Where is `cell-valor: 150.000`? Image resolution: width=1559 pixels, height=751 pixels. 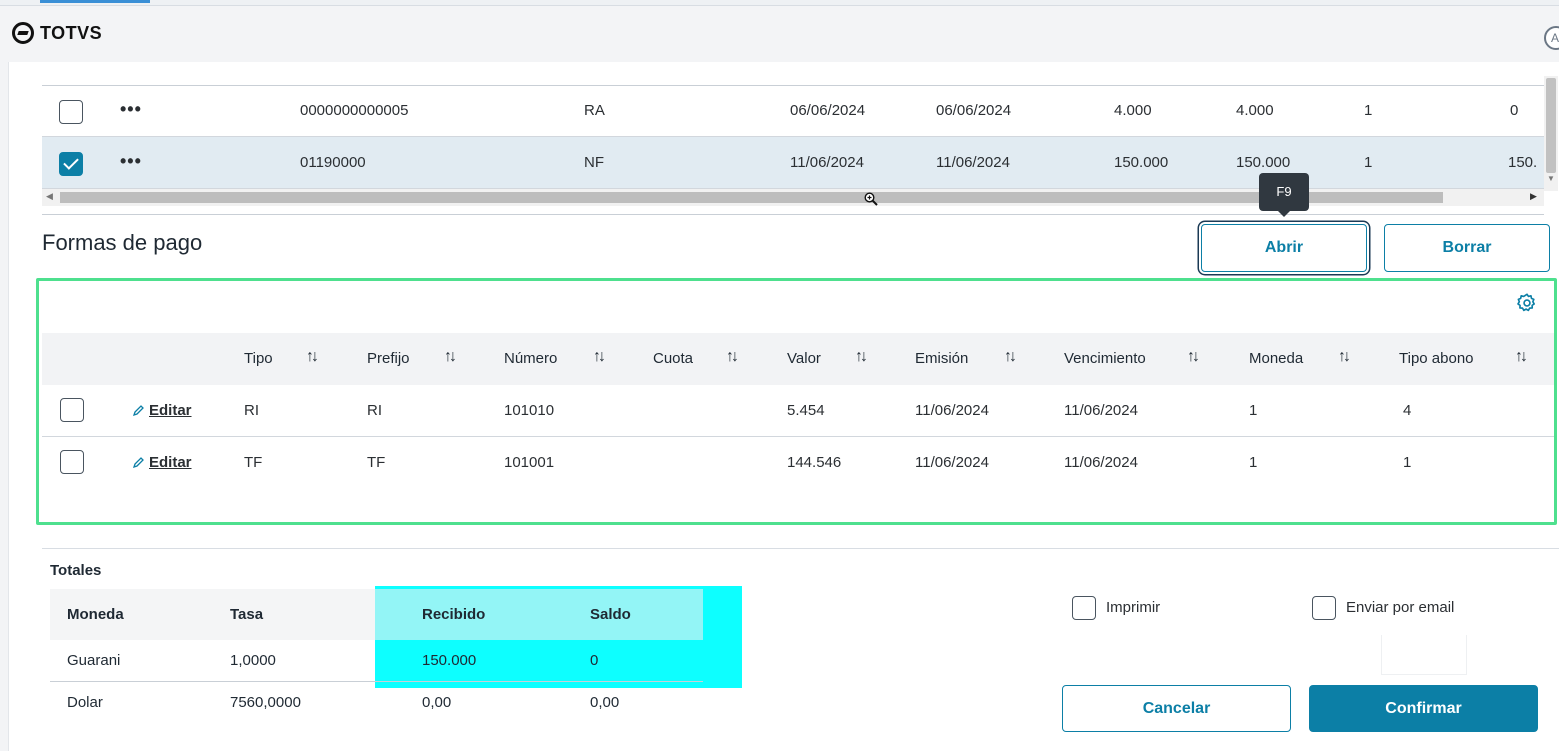
cell-valor: 150.000 is located at coordinates (1141, 162).